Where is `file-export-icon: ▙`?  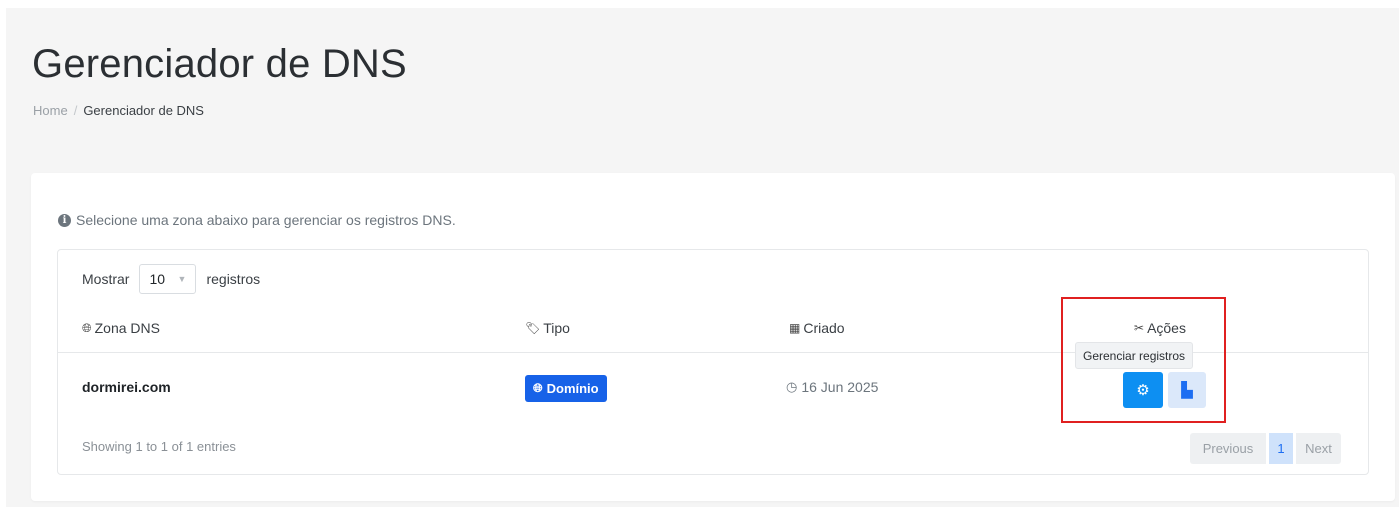
file-export-icon: ▙ is located at coordinates (1187, 390).